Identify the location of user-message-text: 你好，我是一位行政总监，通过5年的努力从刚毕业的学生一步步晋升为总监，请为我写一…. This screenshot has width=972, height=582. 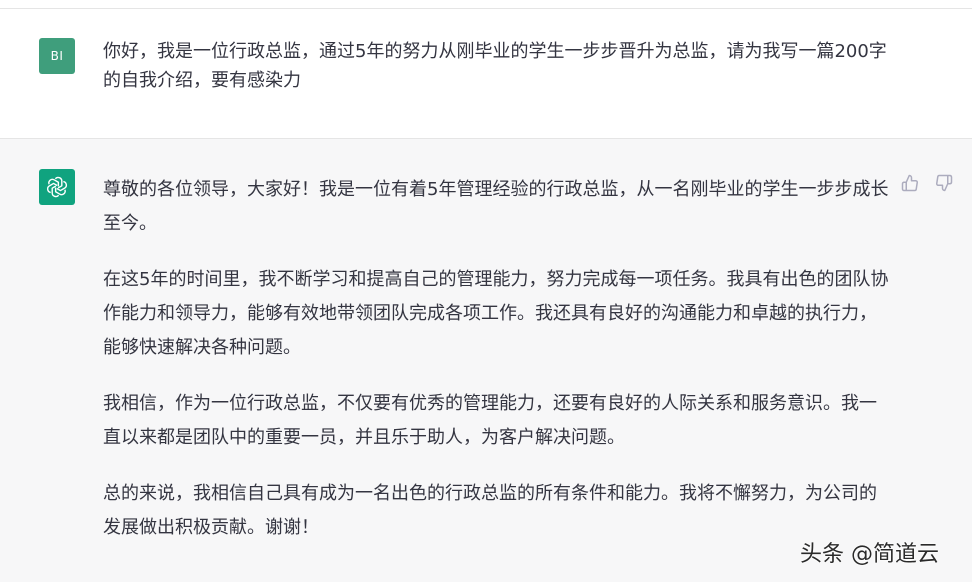
(495, 66).